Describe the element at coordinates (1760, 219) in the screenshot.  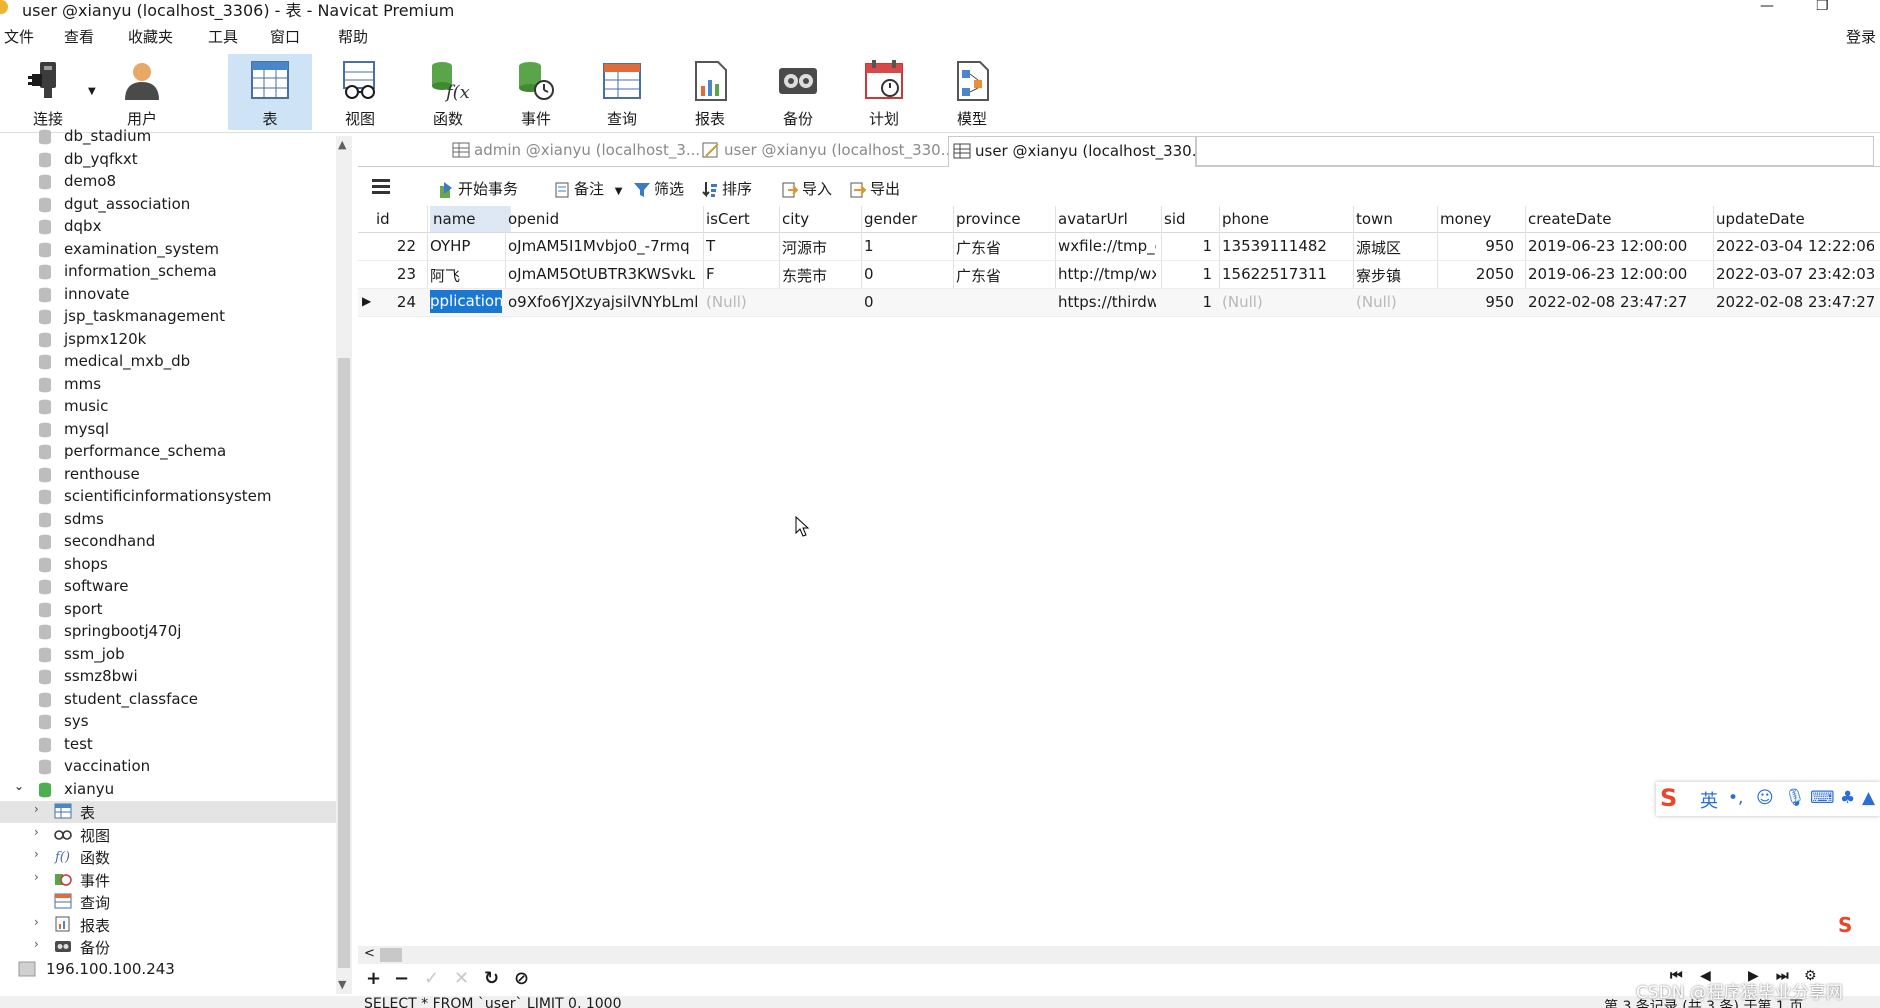
I see `column-header-updateDate: updateDate` at that location.